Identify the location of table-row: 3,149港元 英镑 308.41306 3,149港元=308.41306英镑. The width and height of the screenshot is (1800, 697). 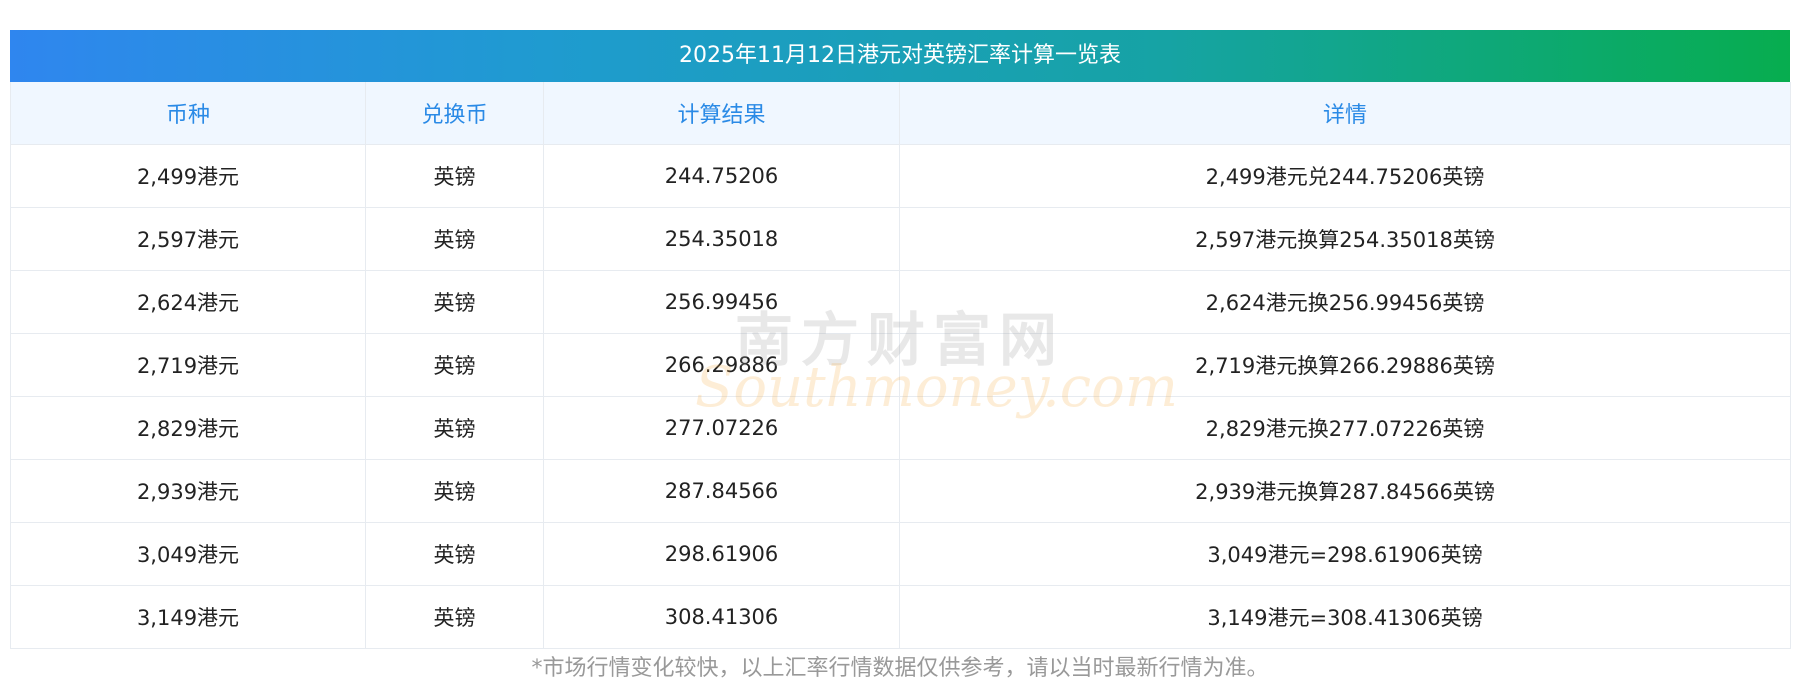
(900, 617).